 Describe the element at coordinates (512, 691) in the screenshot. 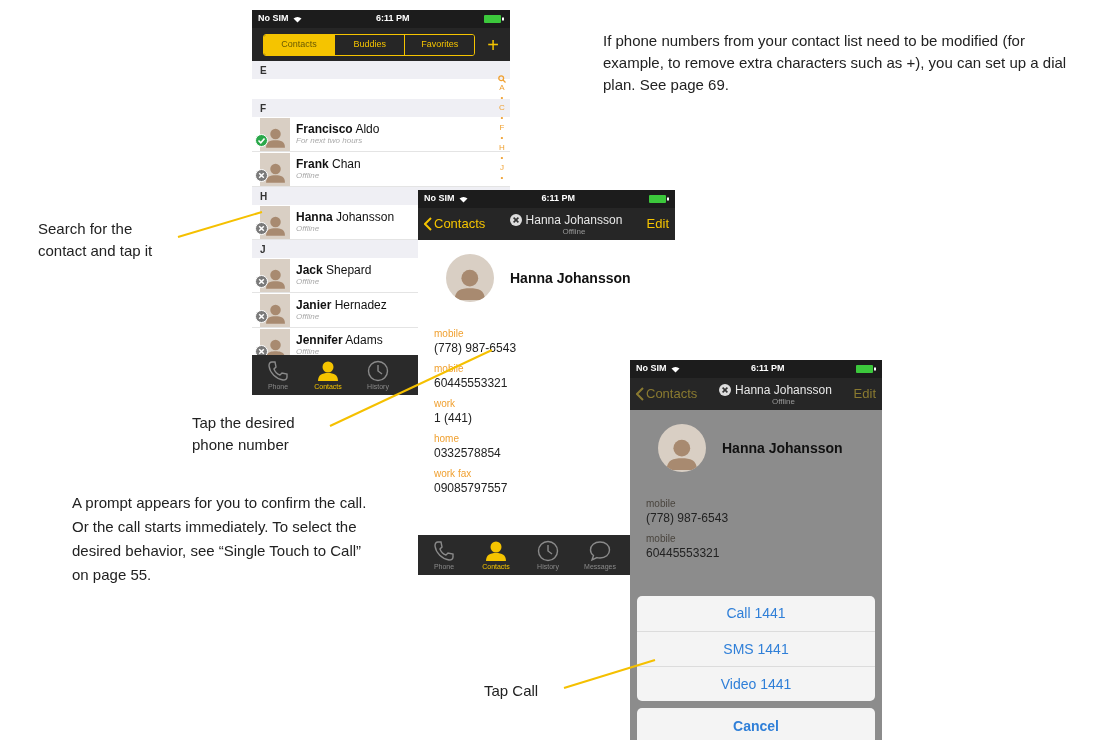

I see `instruction-text: Tap Call` at that location.